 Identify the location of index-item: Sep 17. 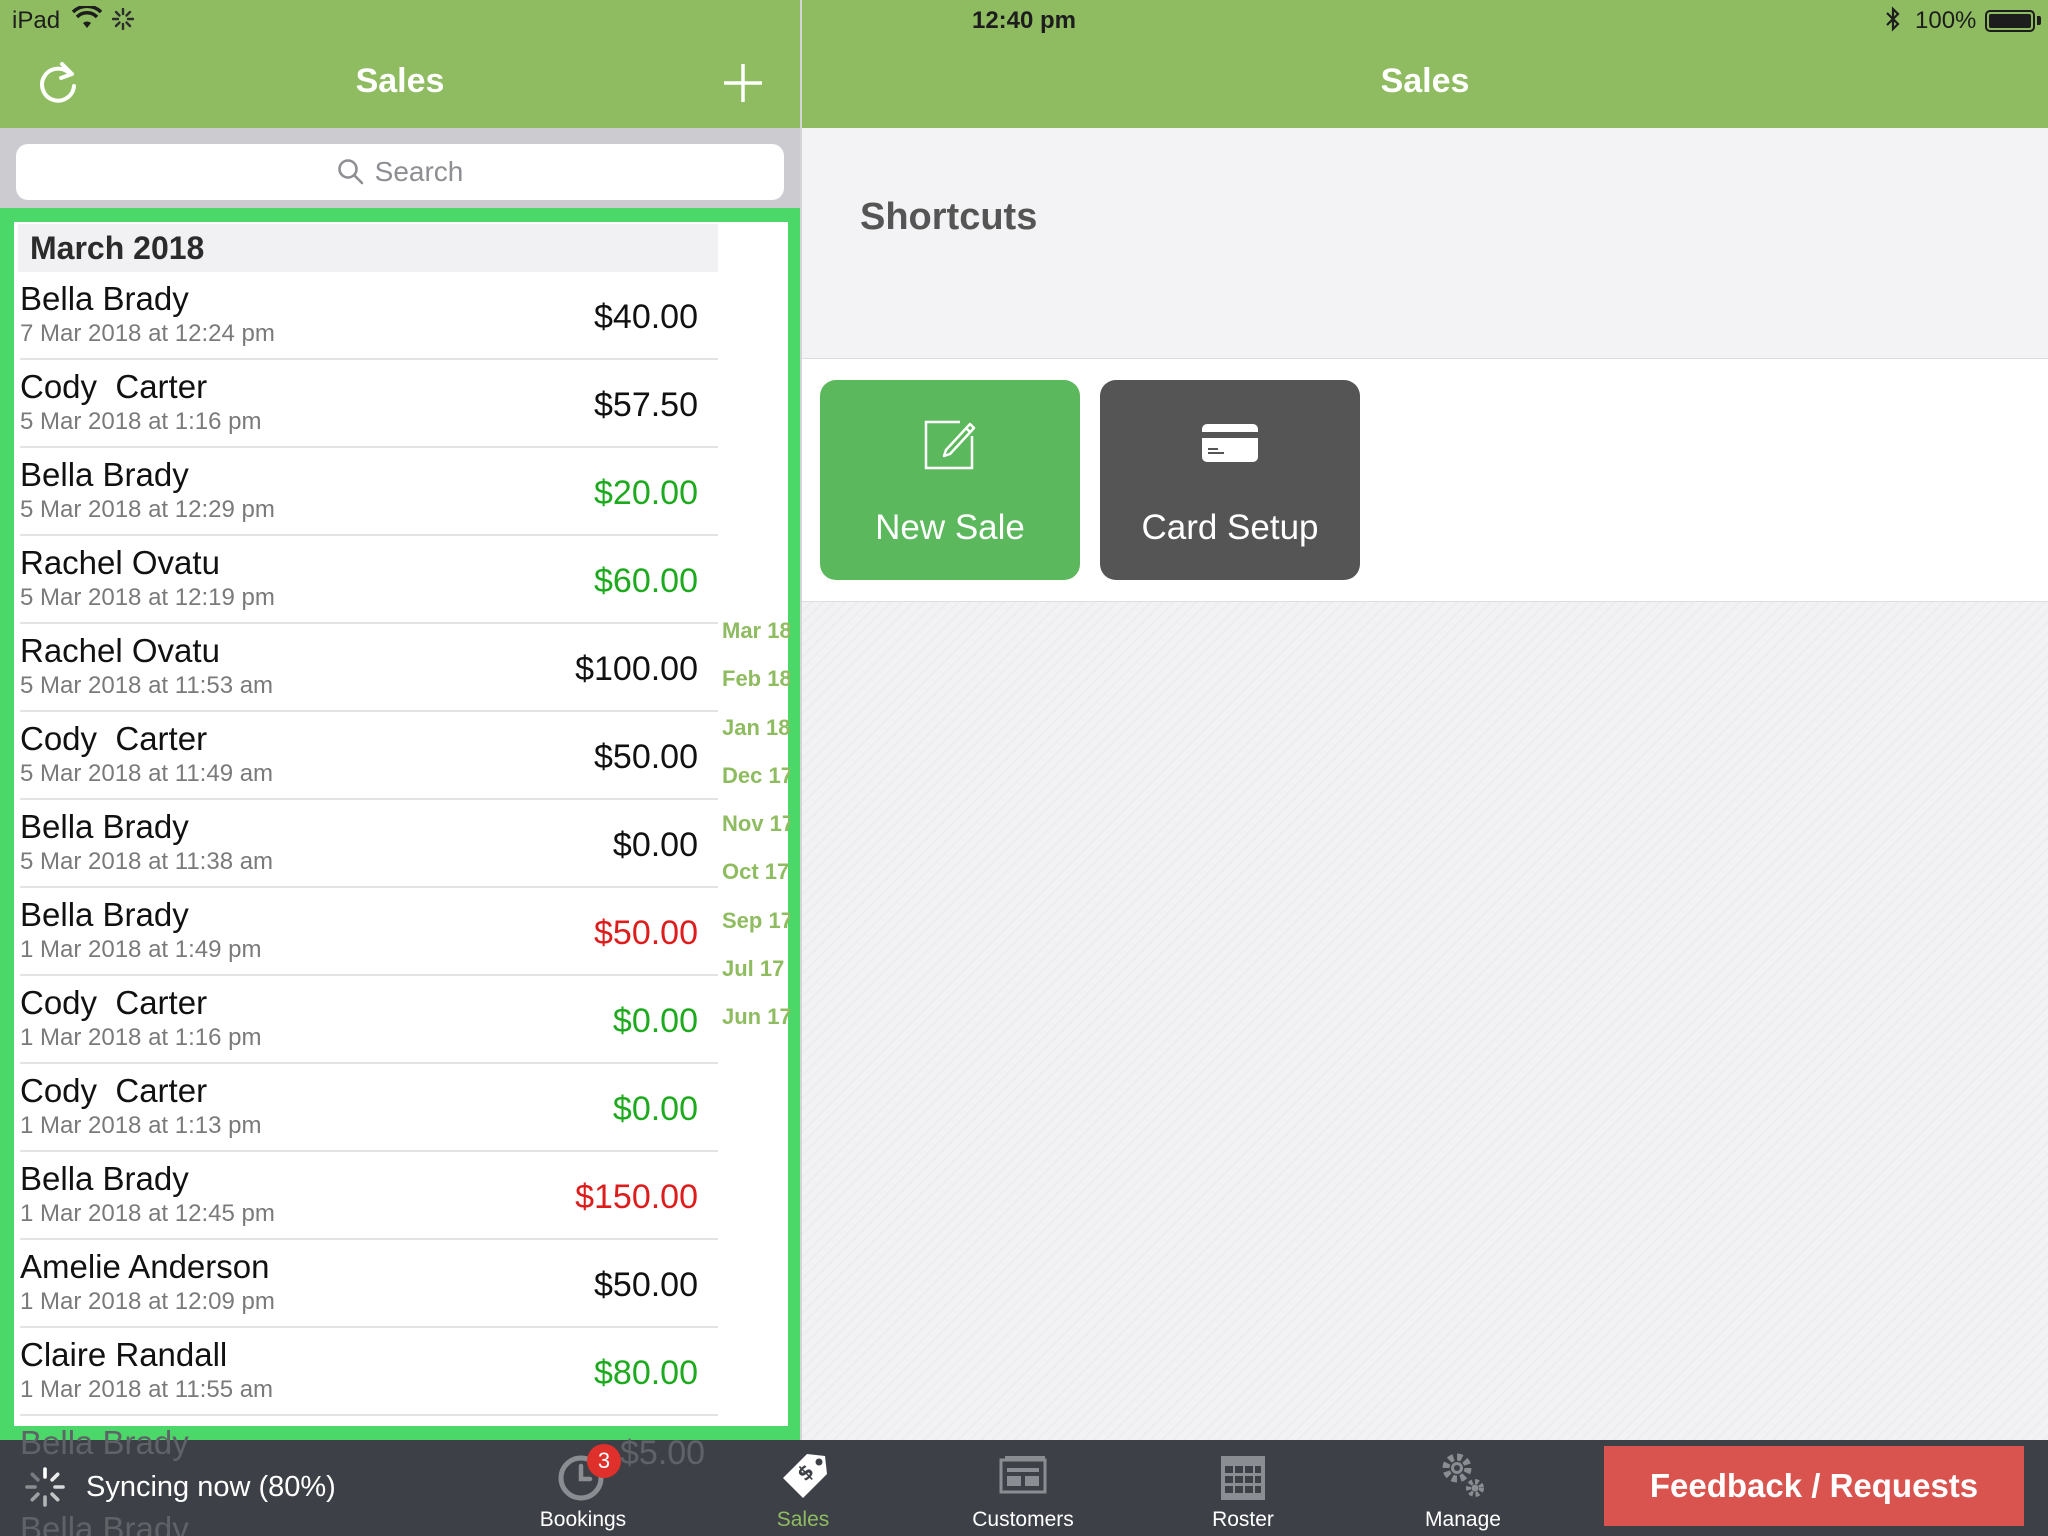
(756, 932).